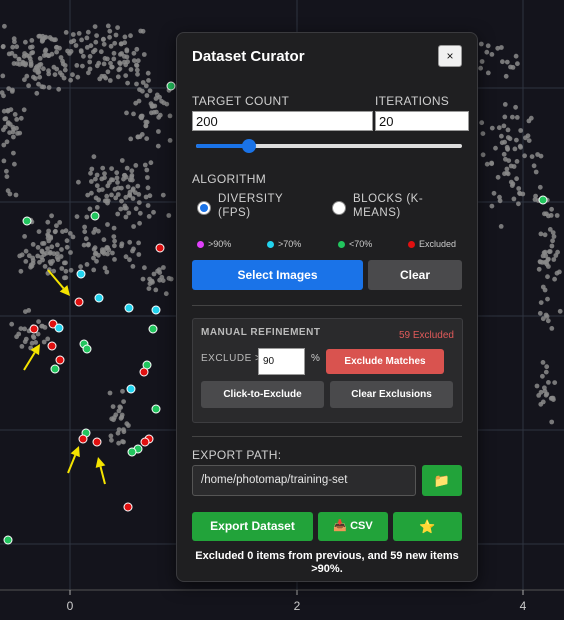 This screenshot has height=620, width=564. Describe the element at coordinates (304, 480) in the screenshot. I see `export-path-input: /home/photomap/training-set` at that location.